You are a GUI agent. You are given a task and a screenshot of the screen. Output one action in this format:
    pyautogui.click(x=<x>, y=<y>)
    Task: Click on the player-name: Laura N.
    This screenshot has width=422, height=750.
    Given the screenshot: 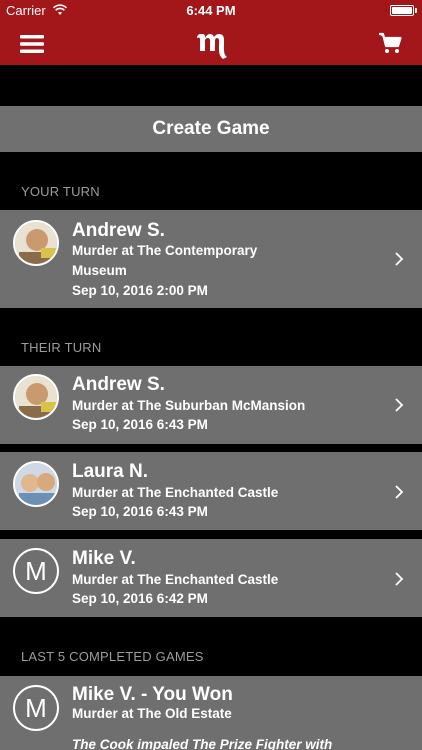 What is the action you would take?
    pyautogui.click(x=110, y=471)
    